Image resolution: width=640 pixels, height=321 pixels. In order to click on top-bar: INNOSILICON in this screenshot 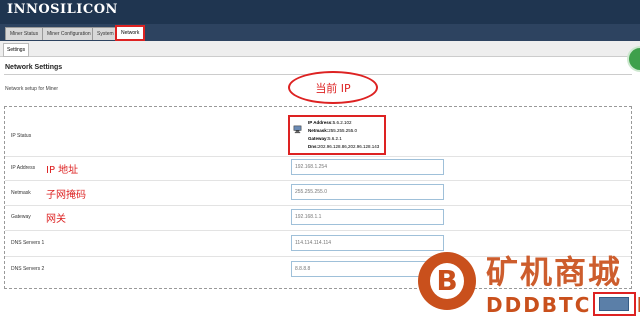, I will do `click(320, 12)`.